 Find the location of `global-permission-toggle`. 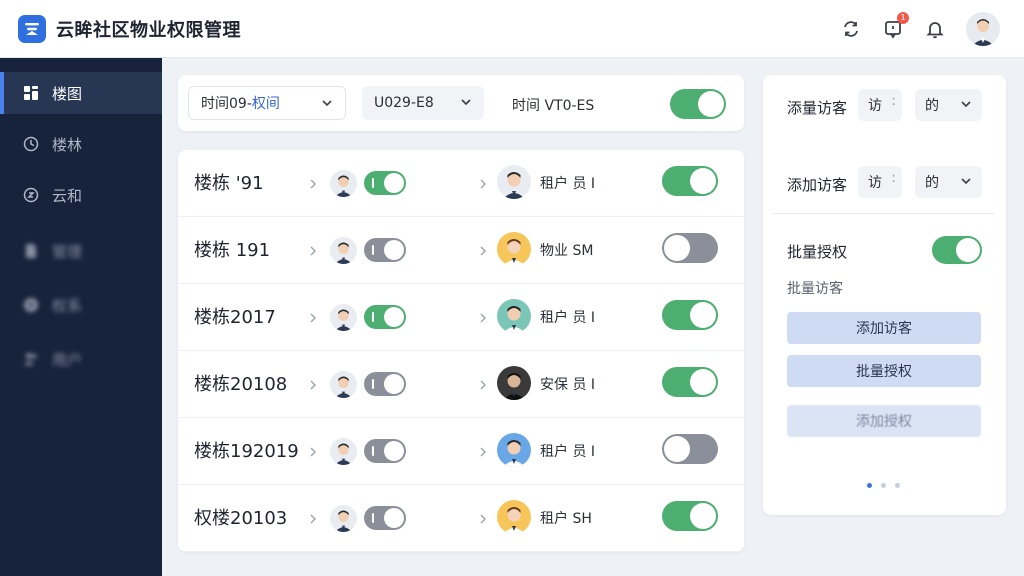

global-permission-toggle is located at coordinates (698, 104).